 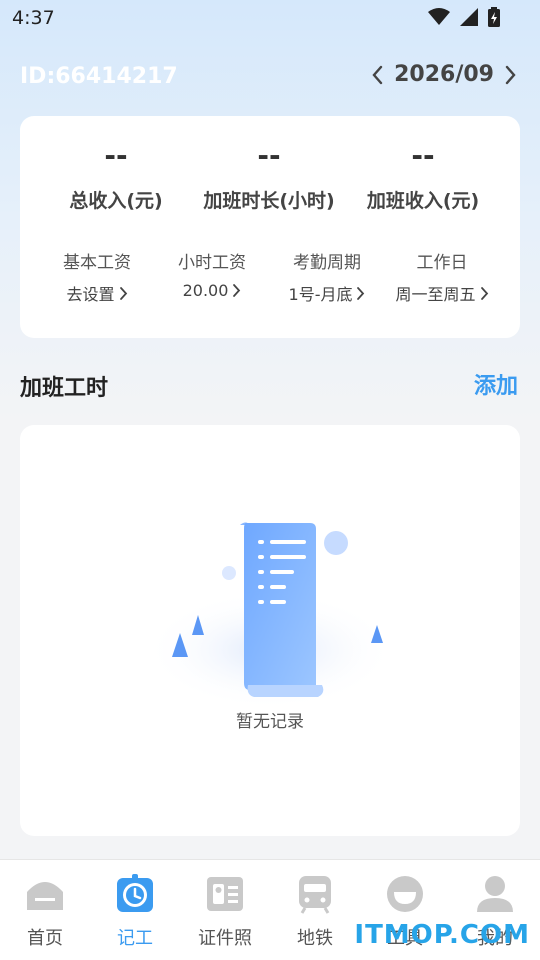 I want to click on empty-document-icon, so click(x=270, y=613).